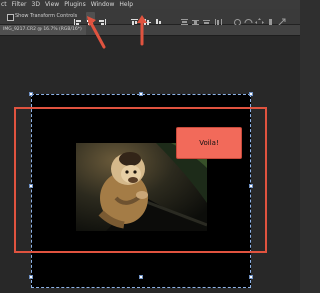 This screenshot has width=320, height=293. I want to click on distribute-left-button, so click(218, 19).